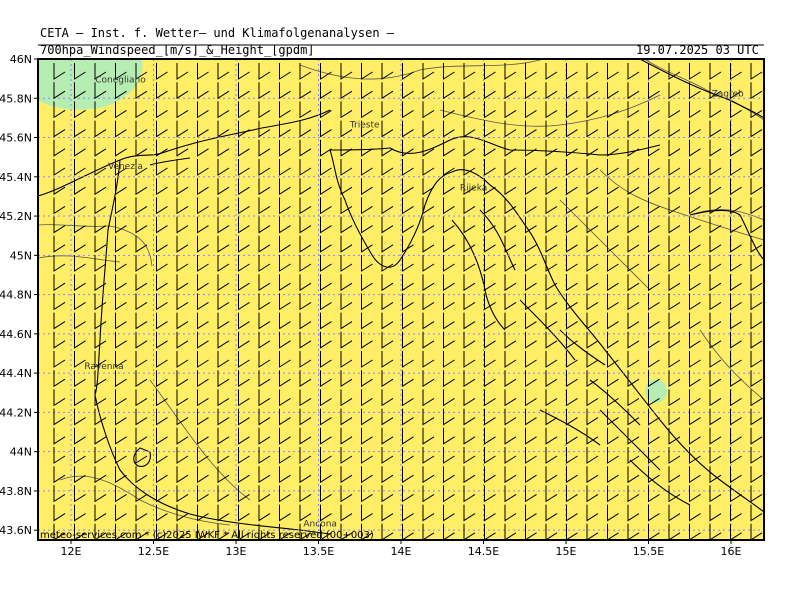  What do you see at coordinates (364, 126) in the screenshot?
I see `city-label: Trieste` at bounding box center [364, 126].